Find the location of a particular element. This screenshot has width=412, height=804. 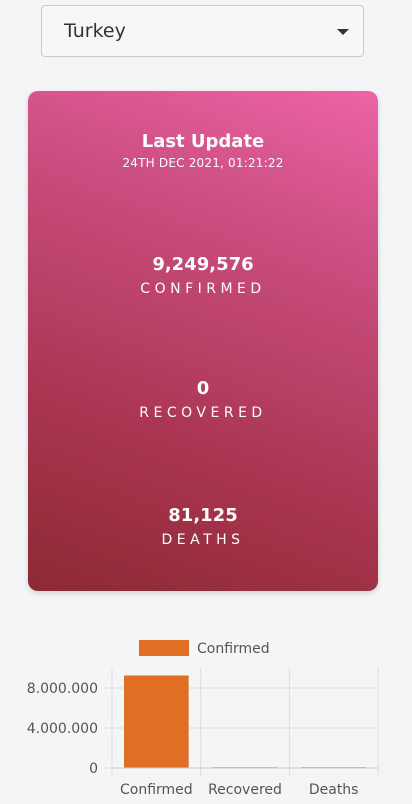

y-tick-label: 4.000.000 is located at coordinates (62, 729).